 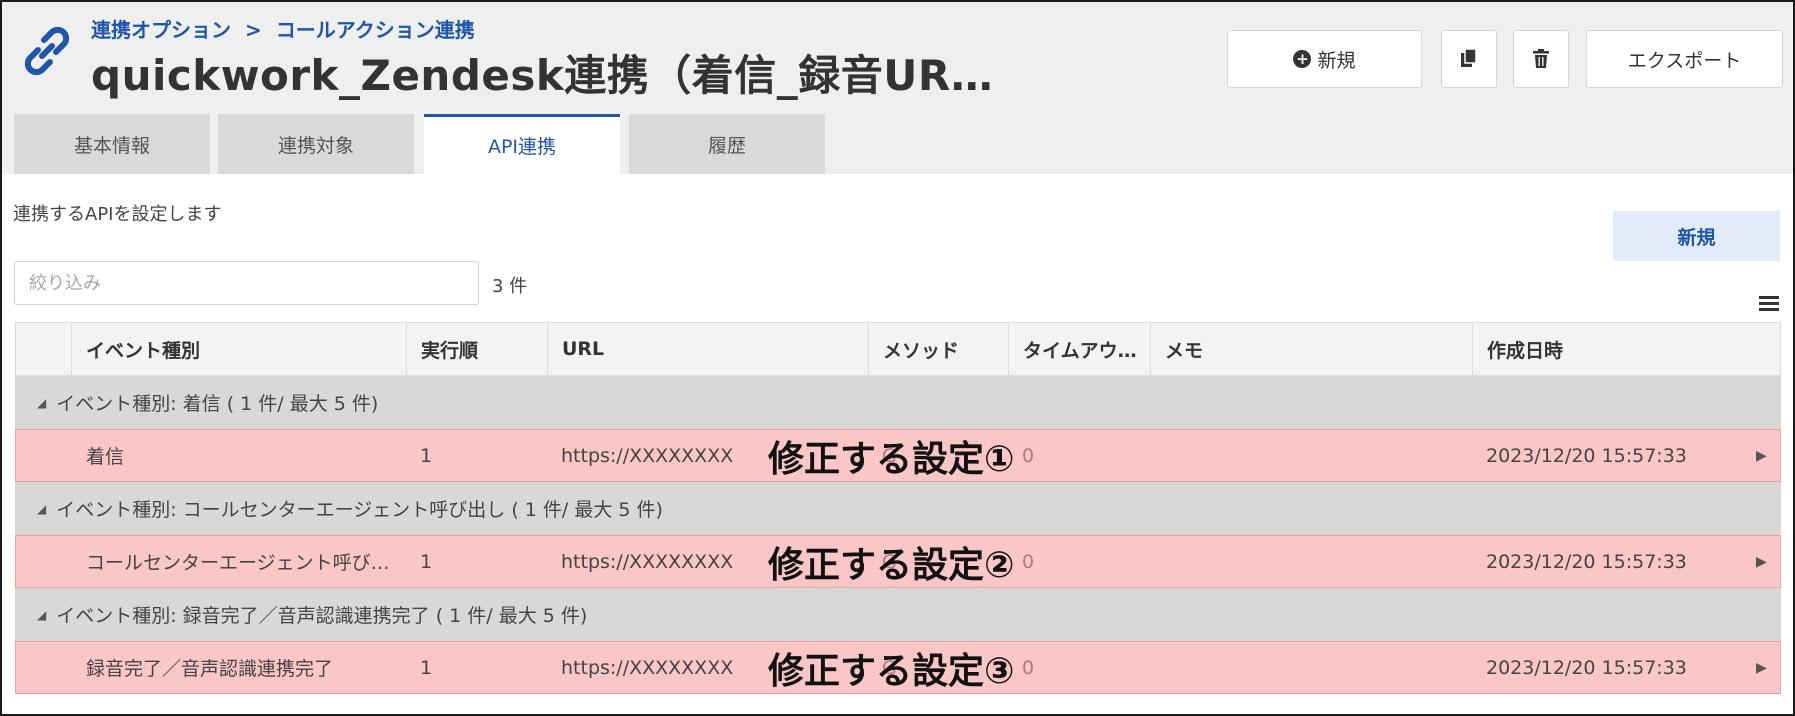 What do you see at coordinates (1302, 59) in the screenshot?
I see `plus-circle-icon: +` at bounding box center [1302, 59].